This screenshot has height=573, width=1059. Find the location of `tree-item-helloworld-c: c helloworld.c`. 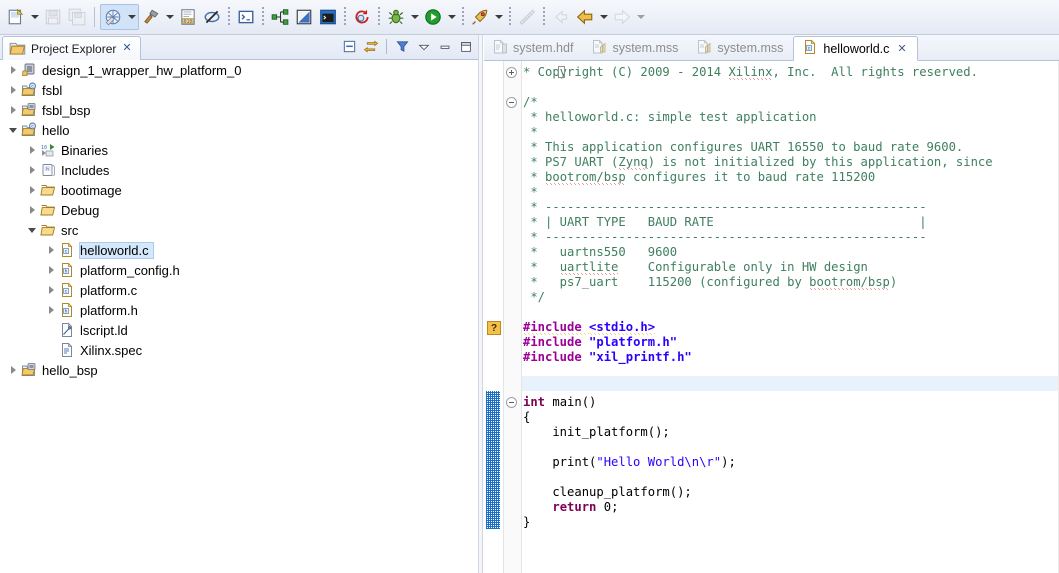

tree-item-helloworld-c: c helloworld.c is located at coordinates (239, 250).